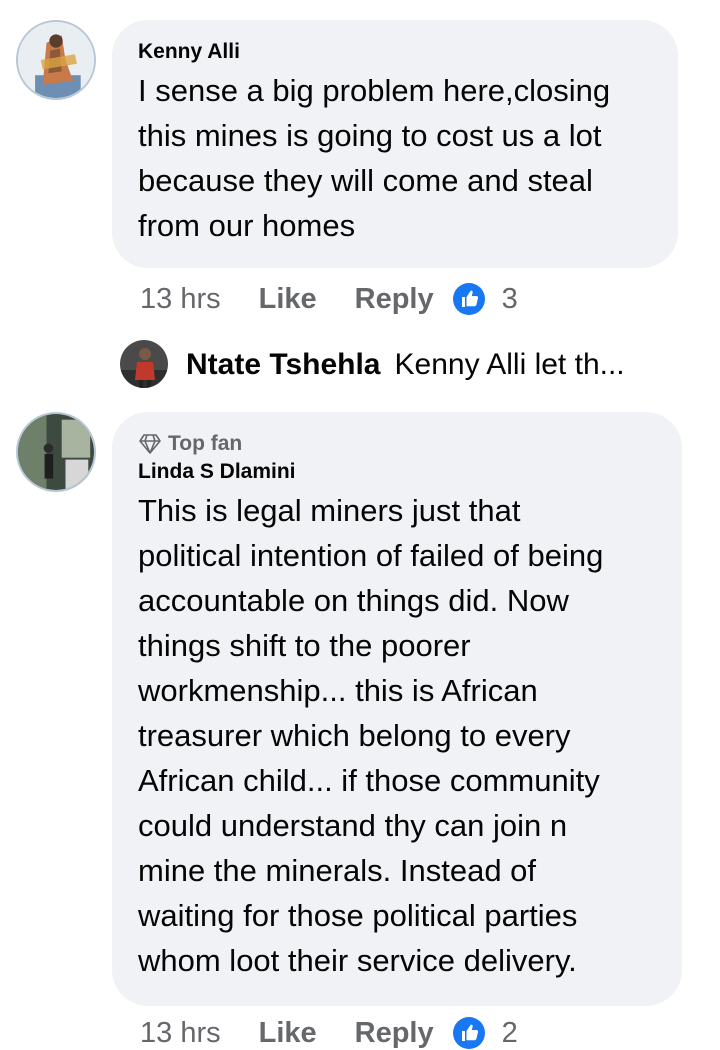 This screenshot has width=720, height=1050. I want to click on reply-avatar, so click(144, 364).